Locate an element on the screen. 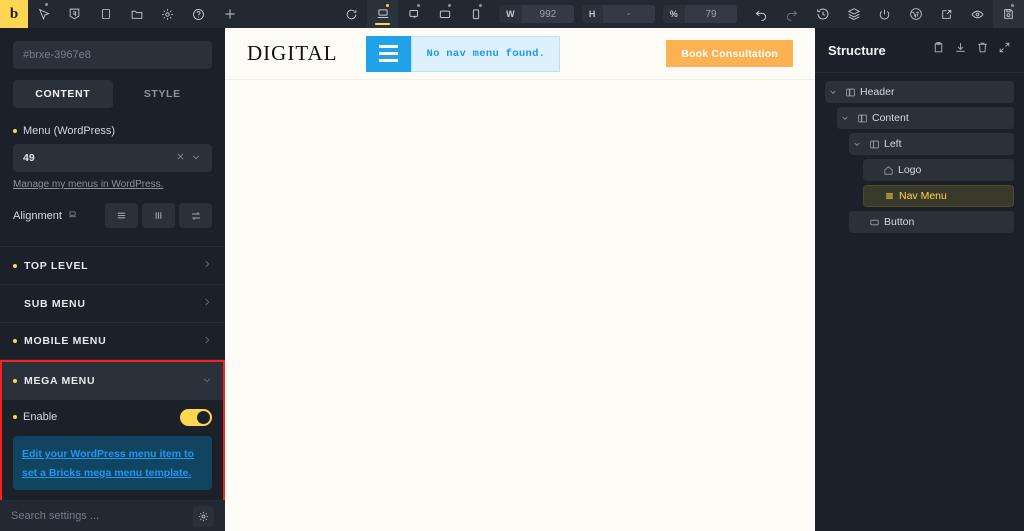  layers-icon is located at coordinates (853, 14).